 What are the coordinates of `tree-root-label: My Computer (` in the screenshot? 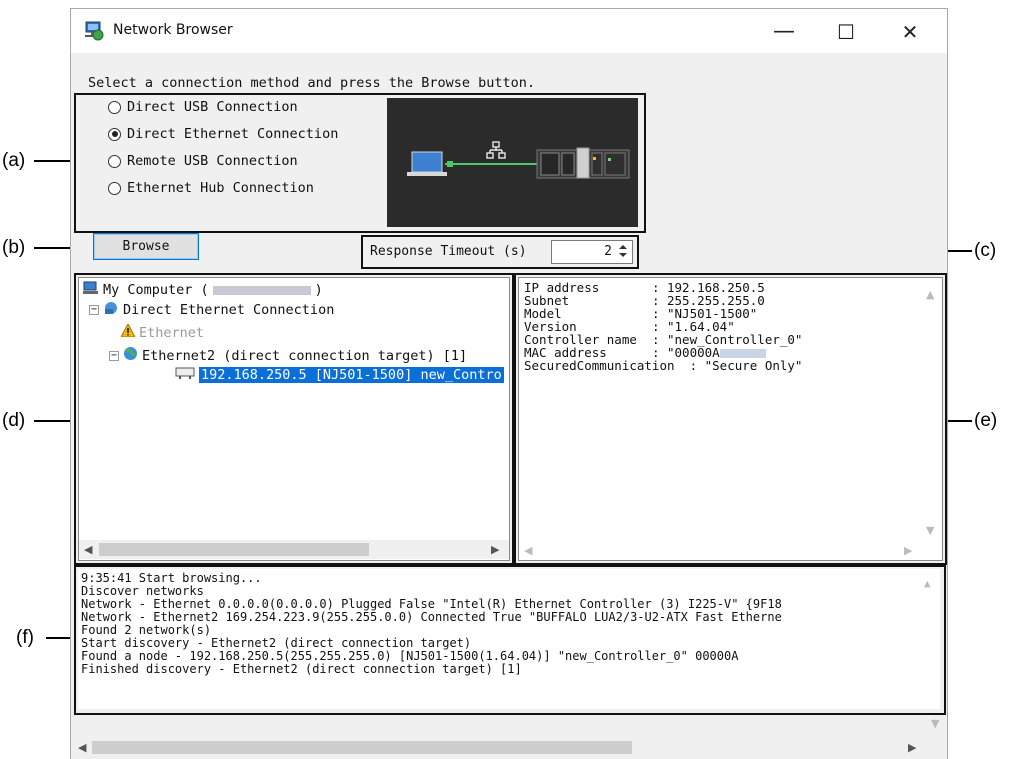 It's located at (156, 290).